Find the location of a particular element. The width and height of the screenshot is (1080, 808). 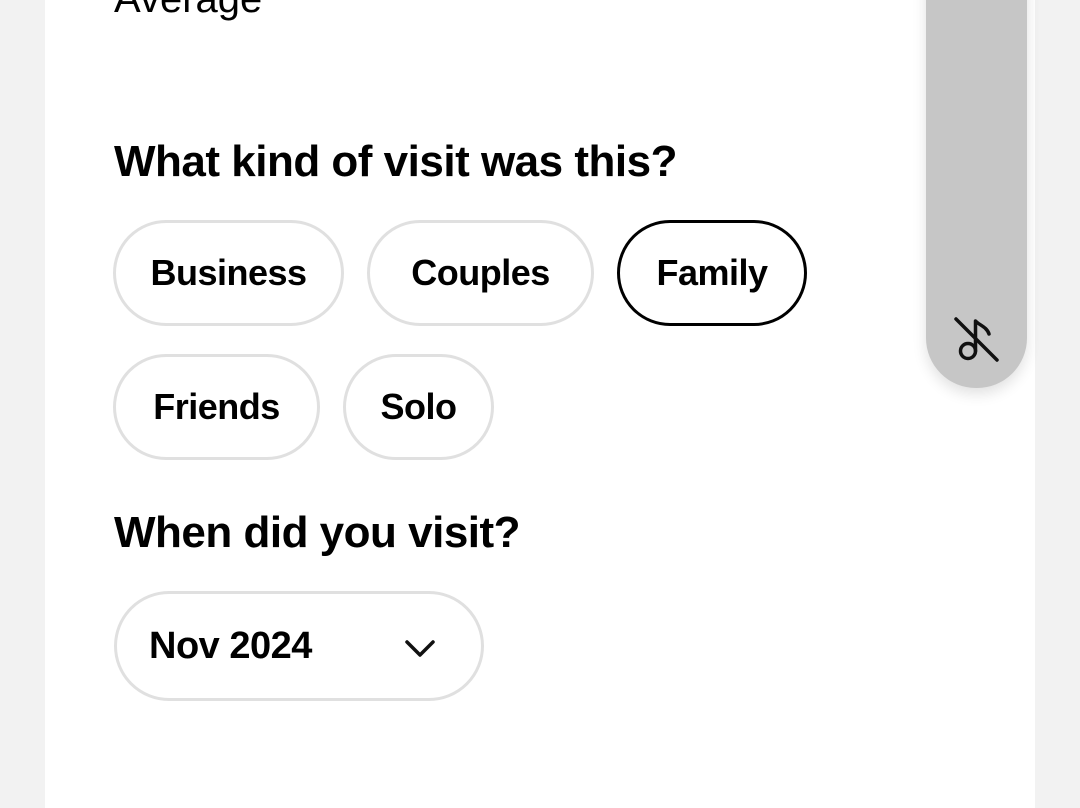

rating-label: Average is located at coordinates (188, 12).